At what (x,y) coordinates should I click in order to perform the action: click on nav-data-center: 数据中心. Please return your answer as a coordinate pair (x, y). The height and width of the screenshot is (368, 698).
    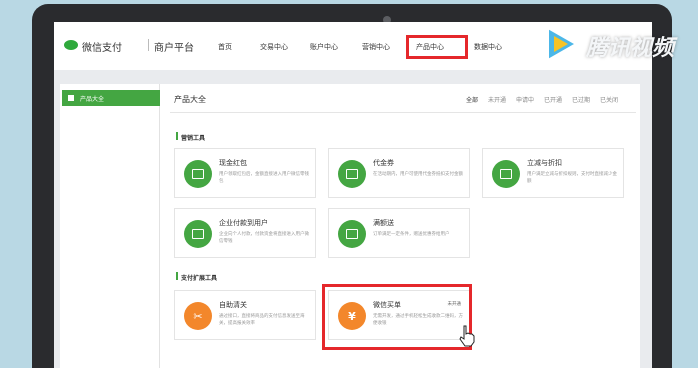
    Looking at the image, I should click on (488, 47).